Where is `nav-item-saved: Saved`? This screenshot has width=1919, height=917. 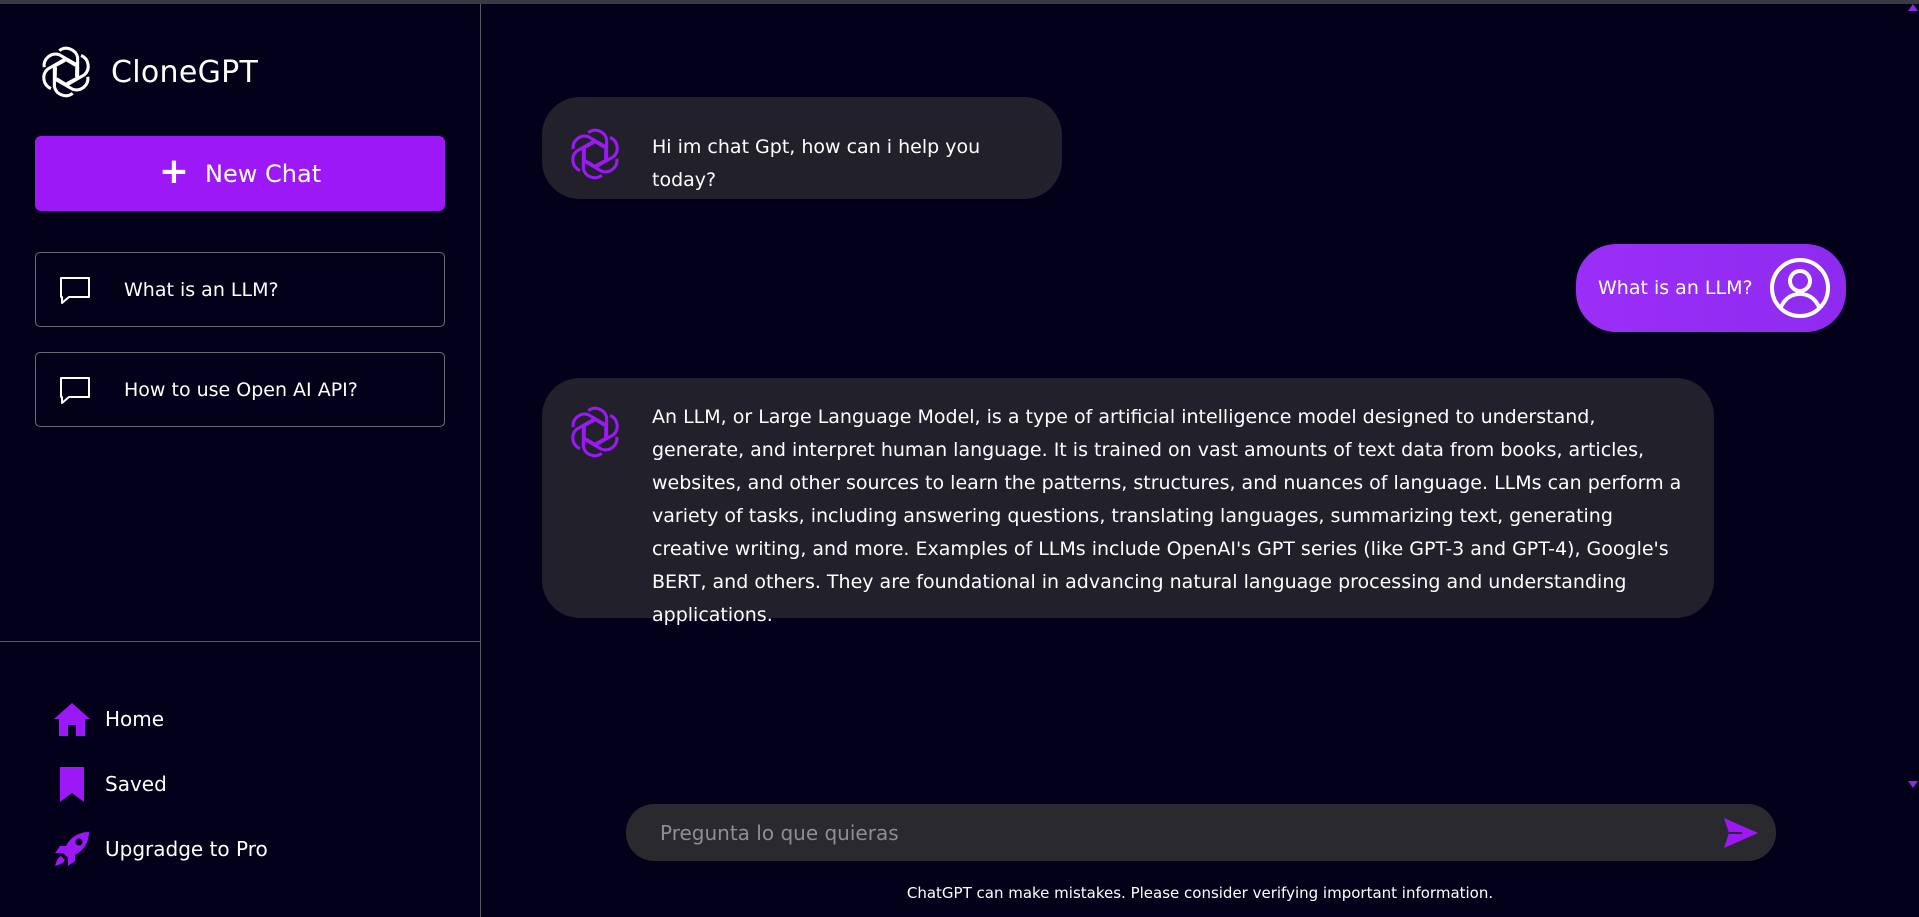
nav-item-saved: Saved is located at coordinates (160, 784).